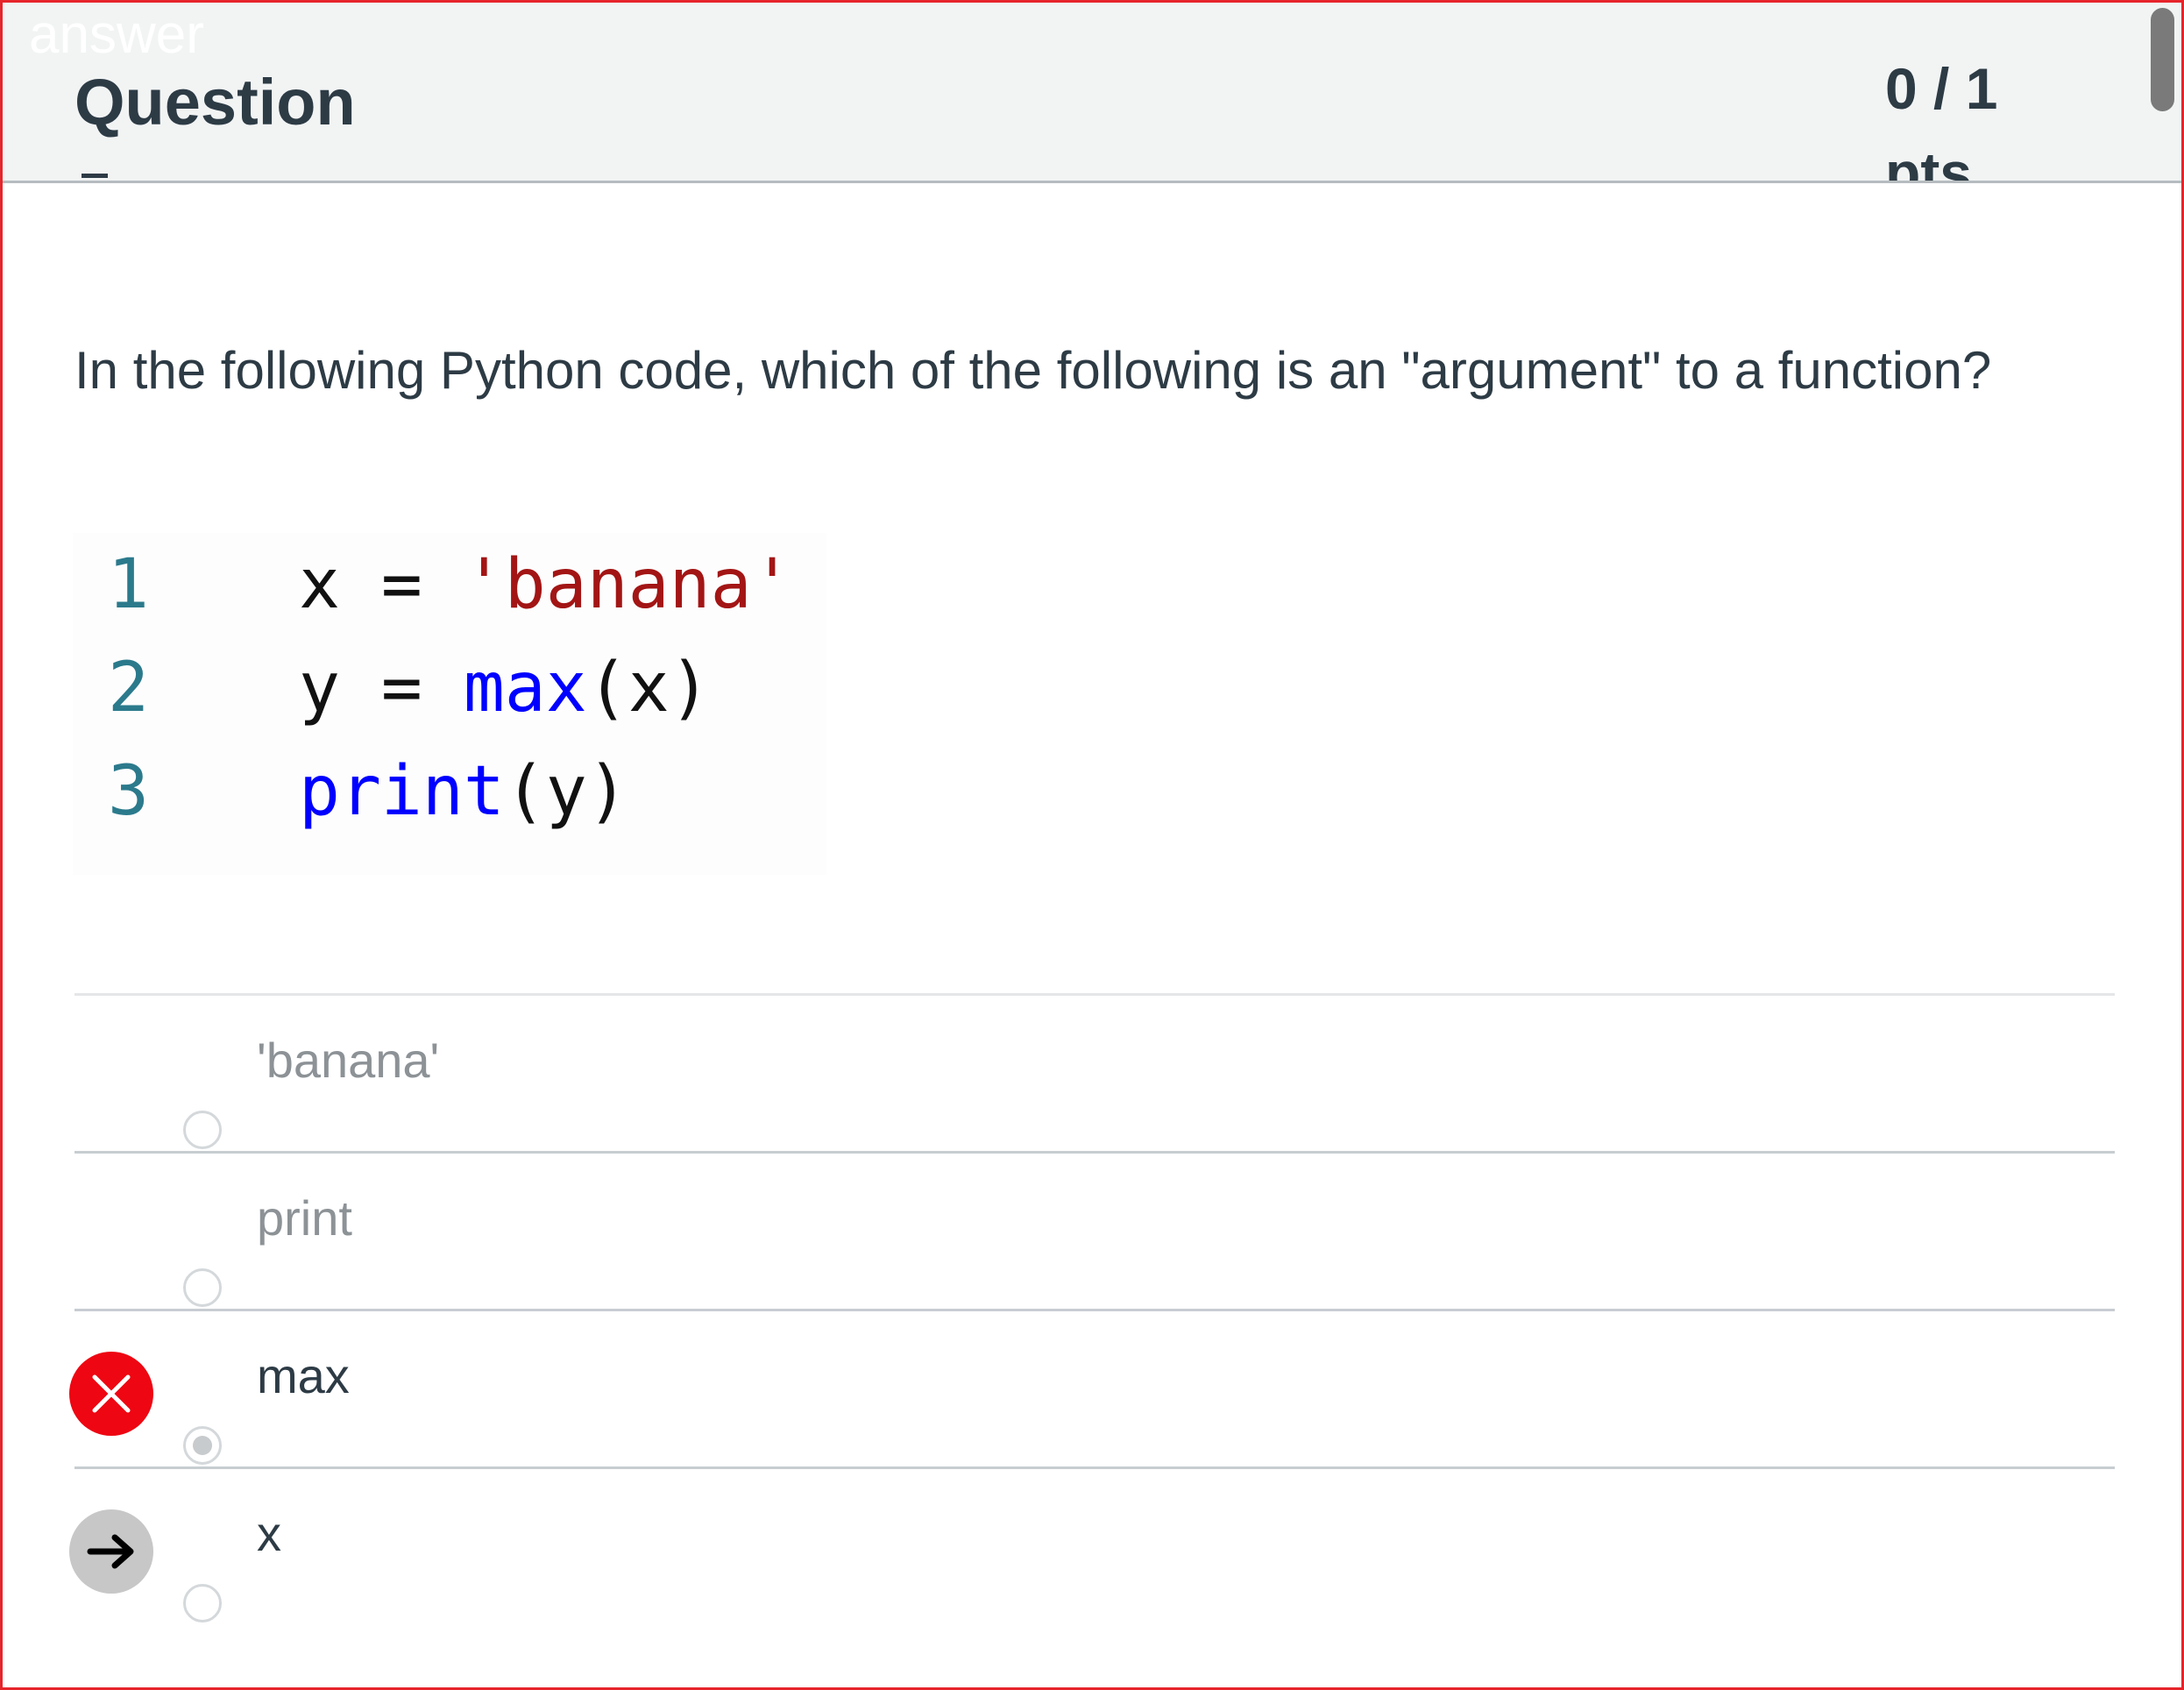 This screenshot has height=1690, width=2184. I want to click on title-overflow-mark, so click(95, 176).